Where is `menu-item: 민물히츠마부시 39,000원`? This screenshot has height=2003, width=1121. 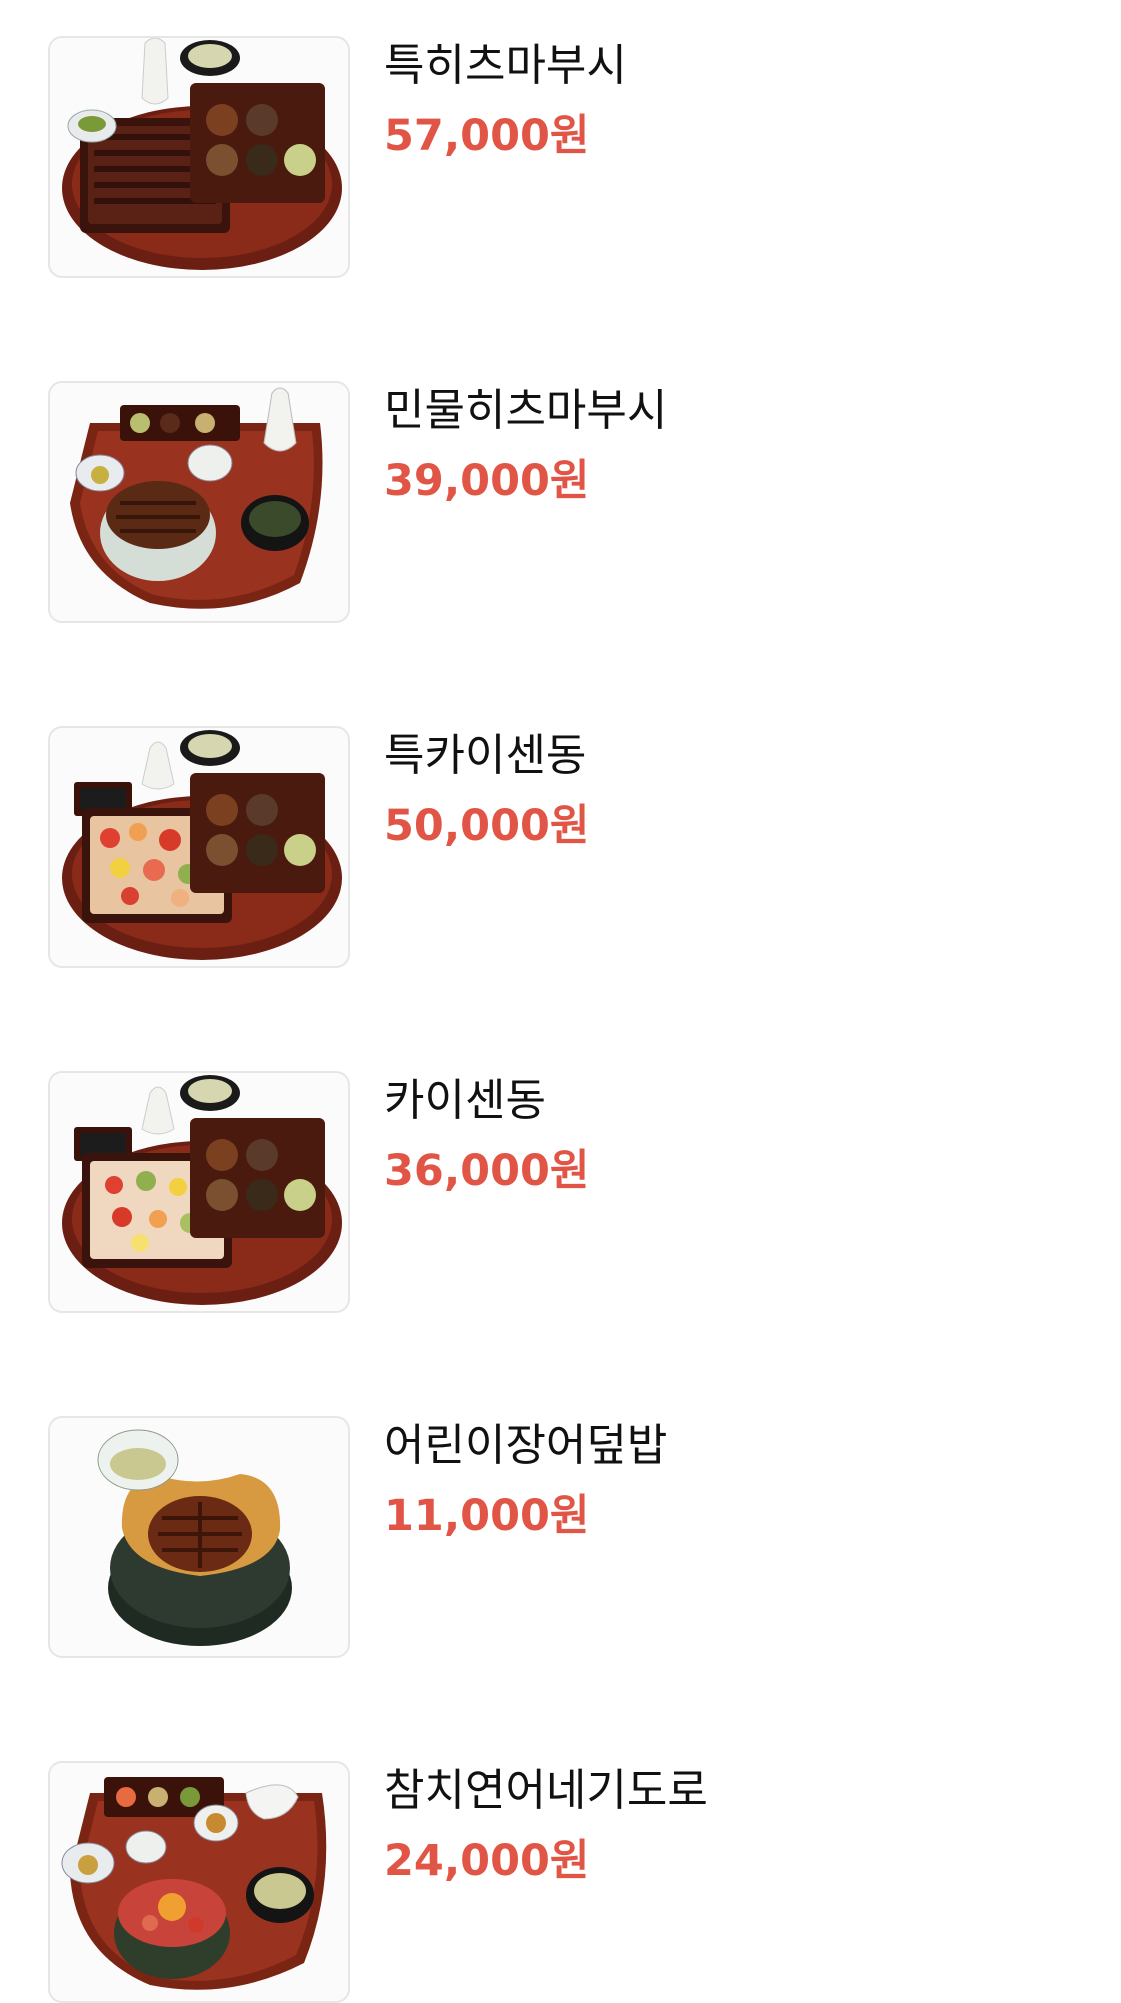 menu-item: 민물히츠마부시 39,000원 is located at coordinates (568, 502).